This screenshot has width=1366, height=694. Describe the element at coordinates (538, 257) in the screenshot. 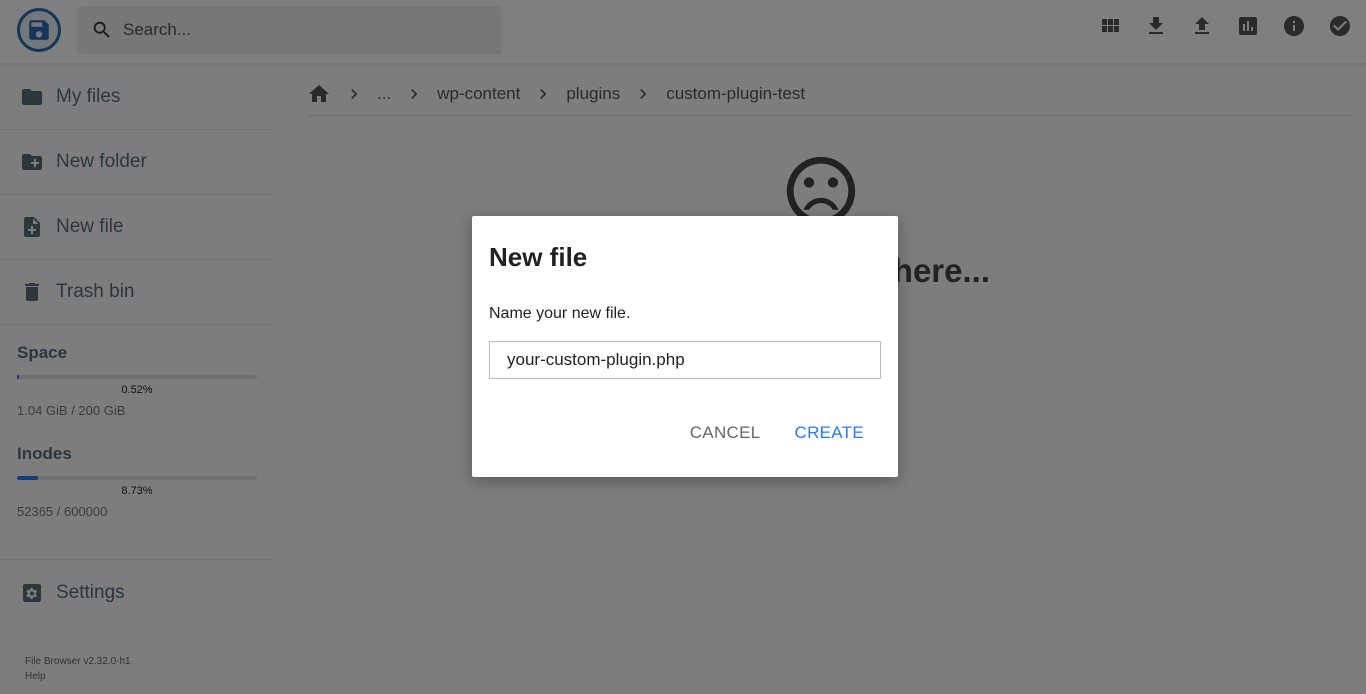

I see `dialog-title: New file` at that location.